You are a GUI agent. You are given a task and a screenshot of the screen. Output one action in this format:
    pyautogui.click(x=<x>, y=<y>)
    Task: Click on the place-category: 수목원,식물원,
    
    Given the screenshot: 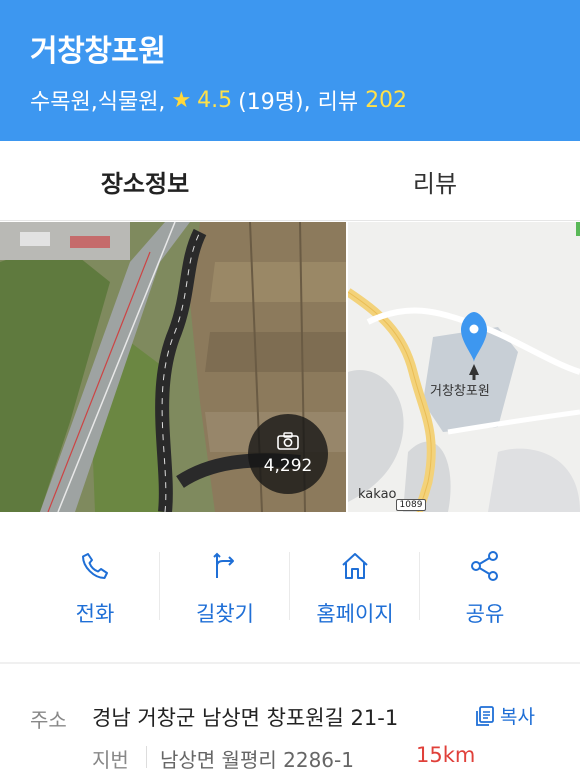 What is the action you would take?
    pyautogui.click(x=98, y=102)
    